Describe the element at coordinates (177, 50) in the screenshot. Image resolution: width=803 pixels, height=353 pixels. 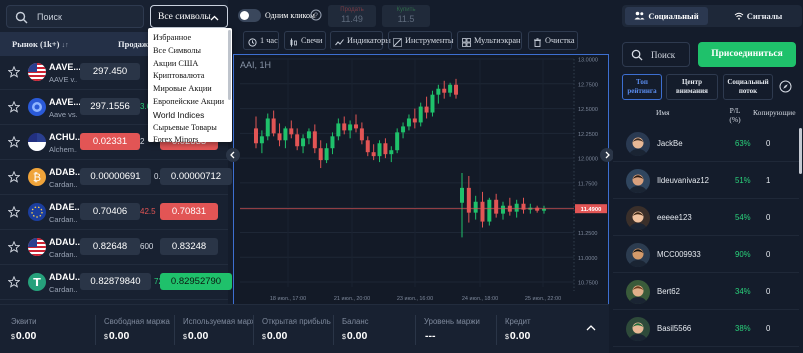
I see `symbols-menu-item: Все Символы` at that location.